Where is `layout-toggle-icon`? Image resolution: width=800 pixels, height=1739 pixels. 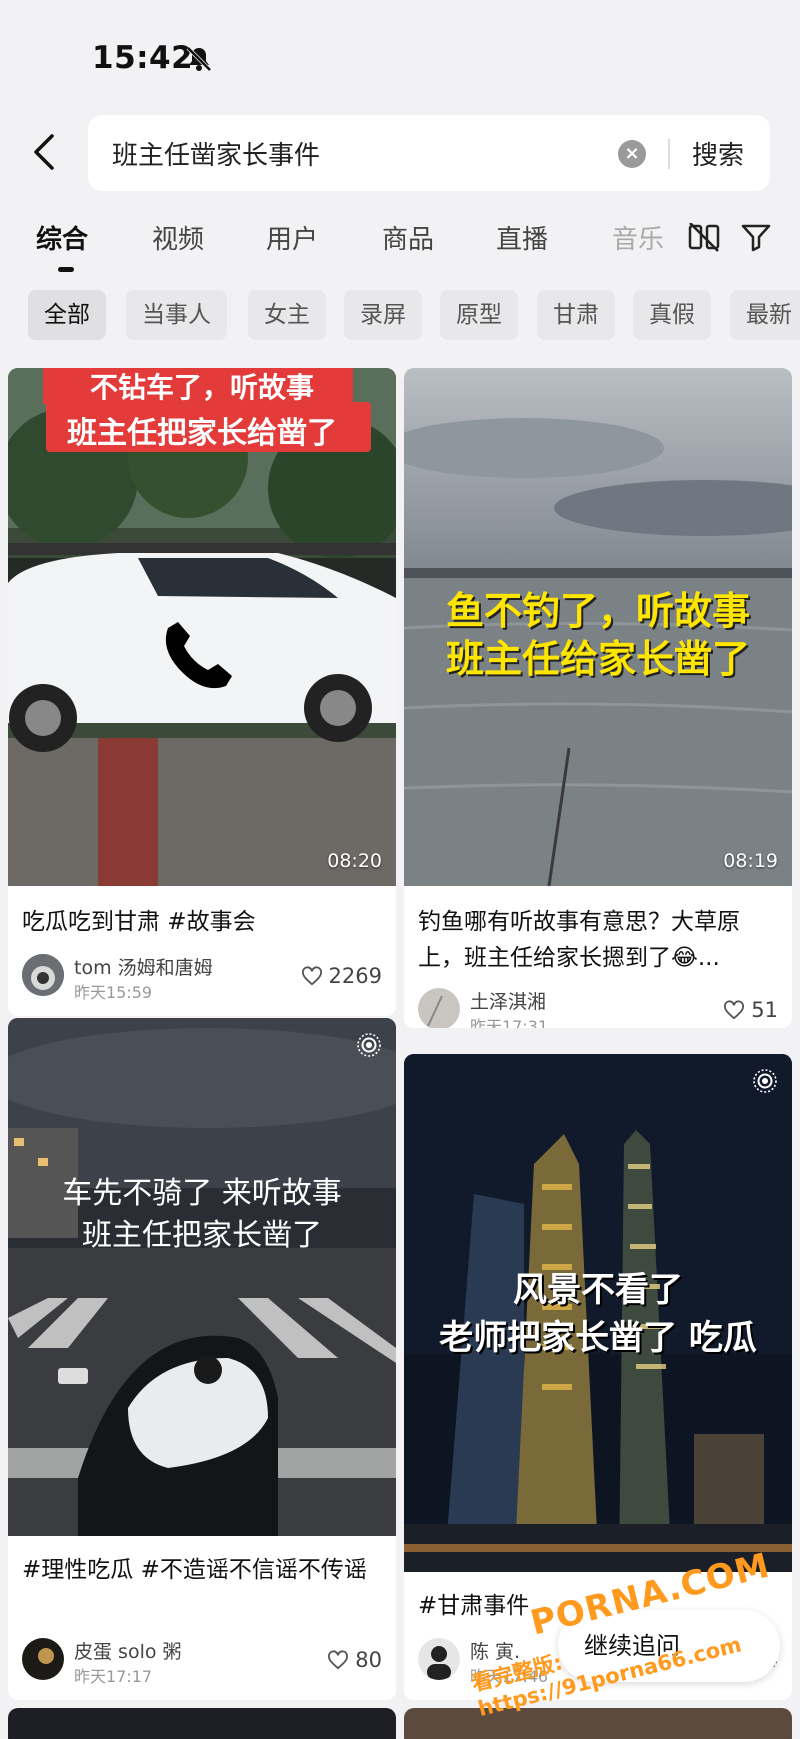 layout-toggle-icon is located at coordinates (704, 238).